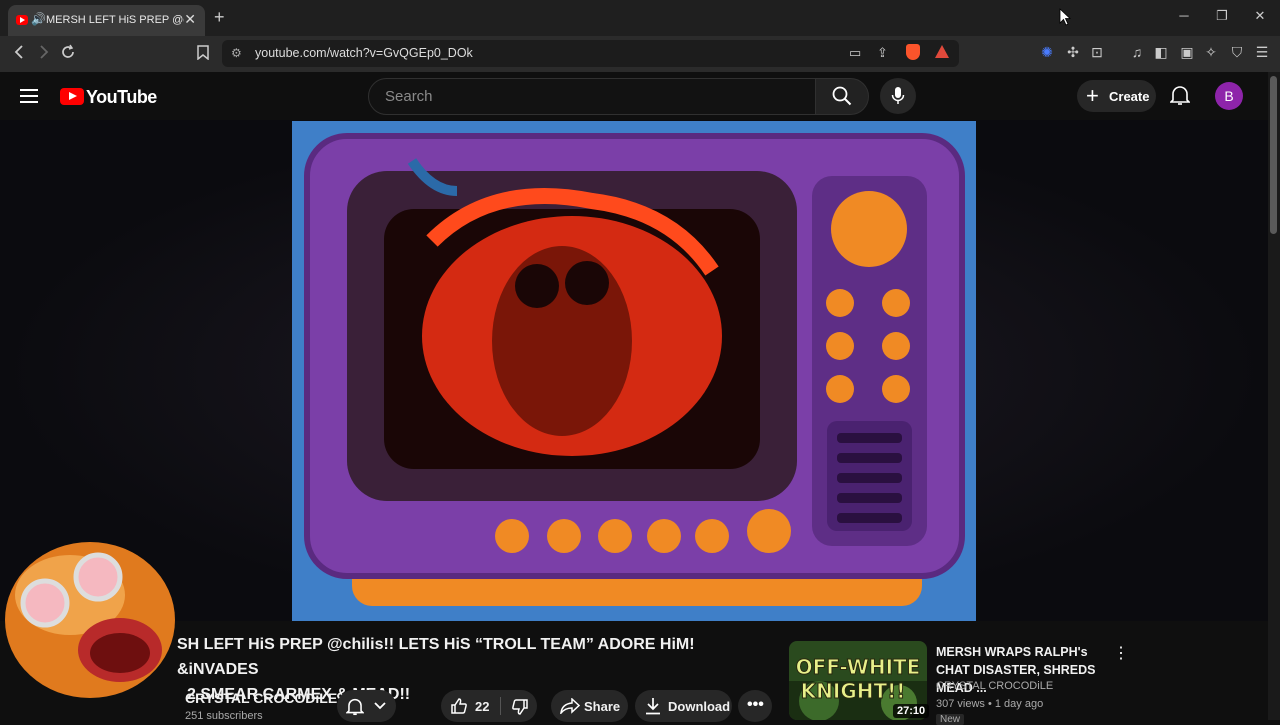 The image size is (1280, 725). What do you see at coordinates (72, 96) in the screenshot?
I see `youtube-logo-icon` at bounding box center [72, 96].